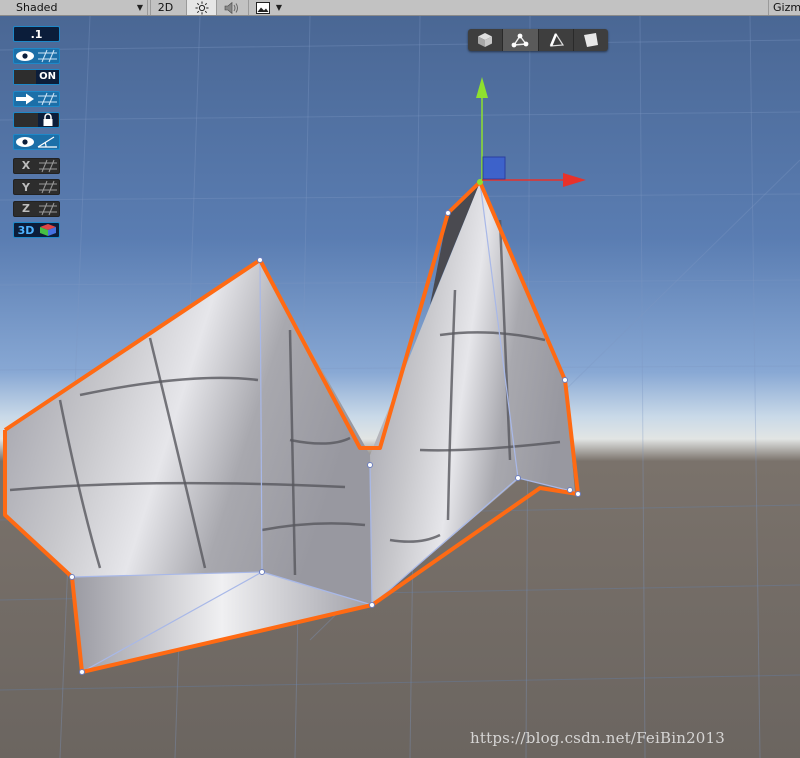 The image size is (800, 758). I want to click on axis-x-button: X, so click(36, 165).